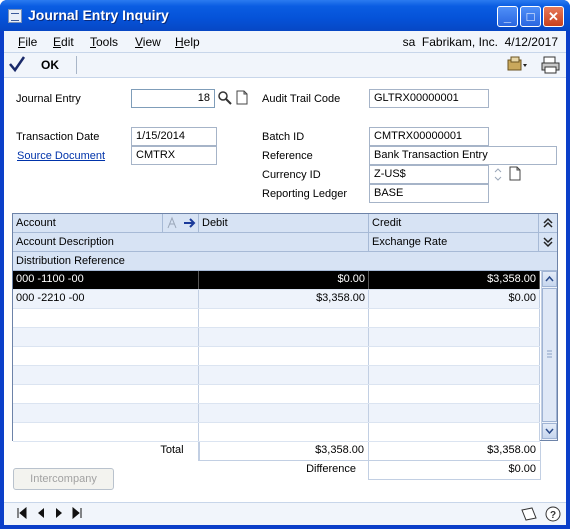 Image resolution: width=570 pixels, height=529 pixels. What do you see at coordinates (285, 513) in the screenshot?
I see `status-bar: ?` at bounding box center [285, 513].